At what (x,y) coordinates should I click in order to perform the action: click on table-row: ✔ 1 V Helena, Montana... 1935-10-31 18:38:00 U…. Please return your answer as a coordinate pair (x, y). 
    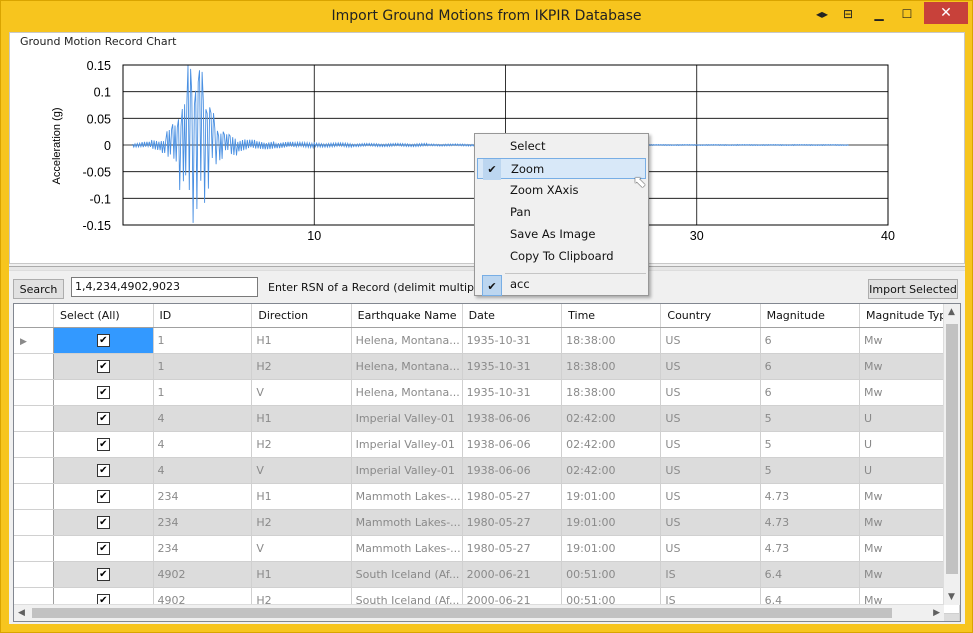
    Looking at the image, I should click on (487, 392).